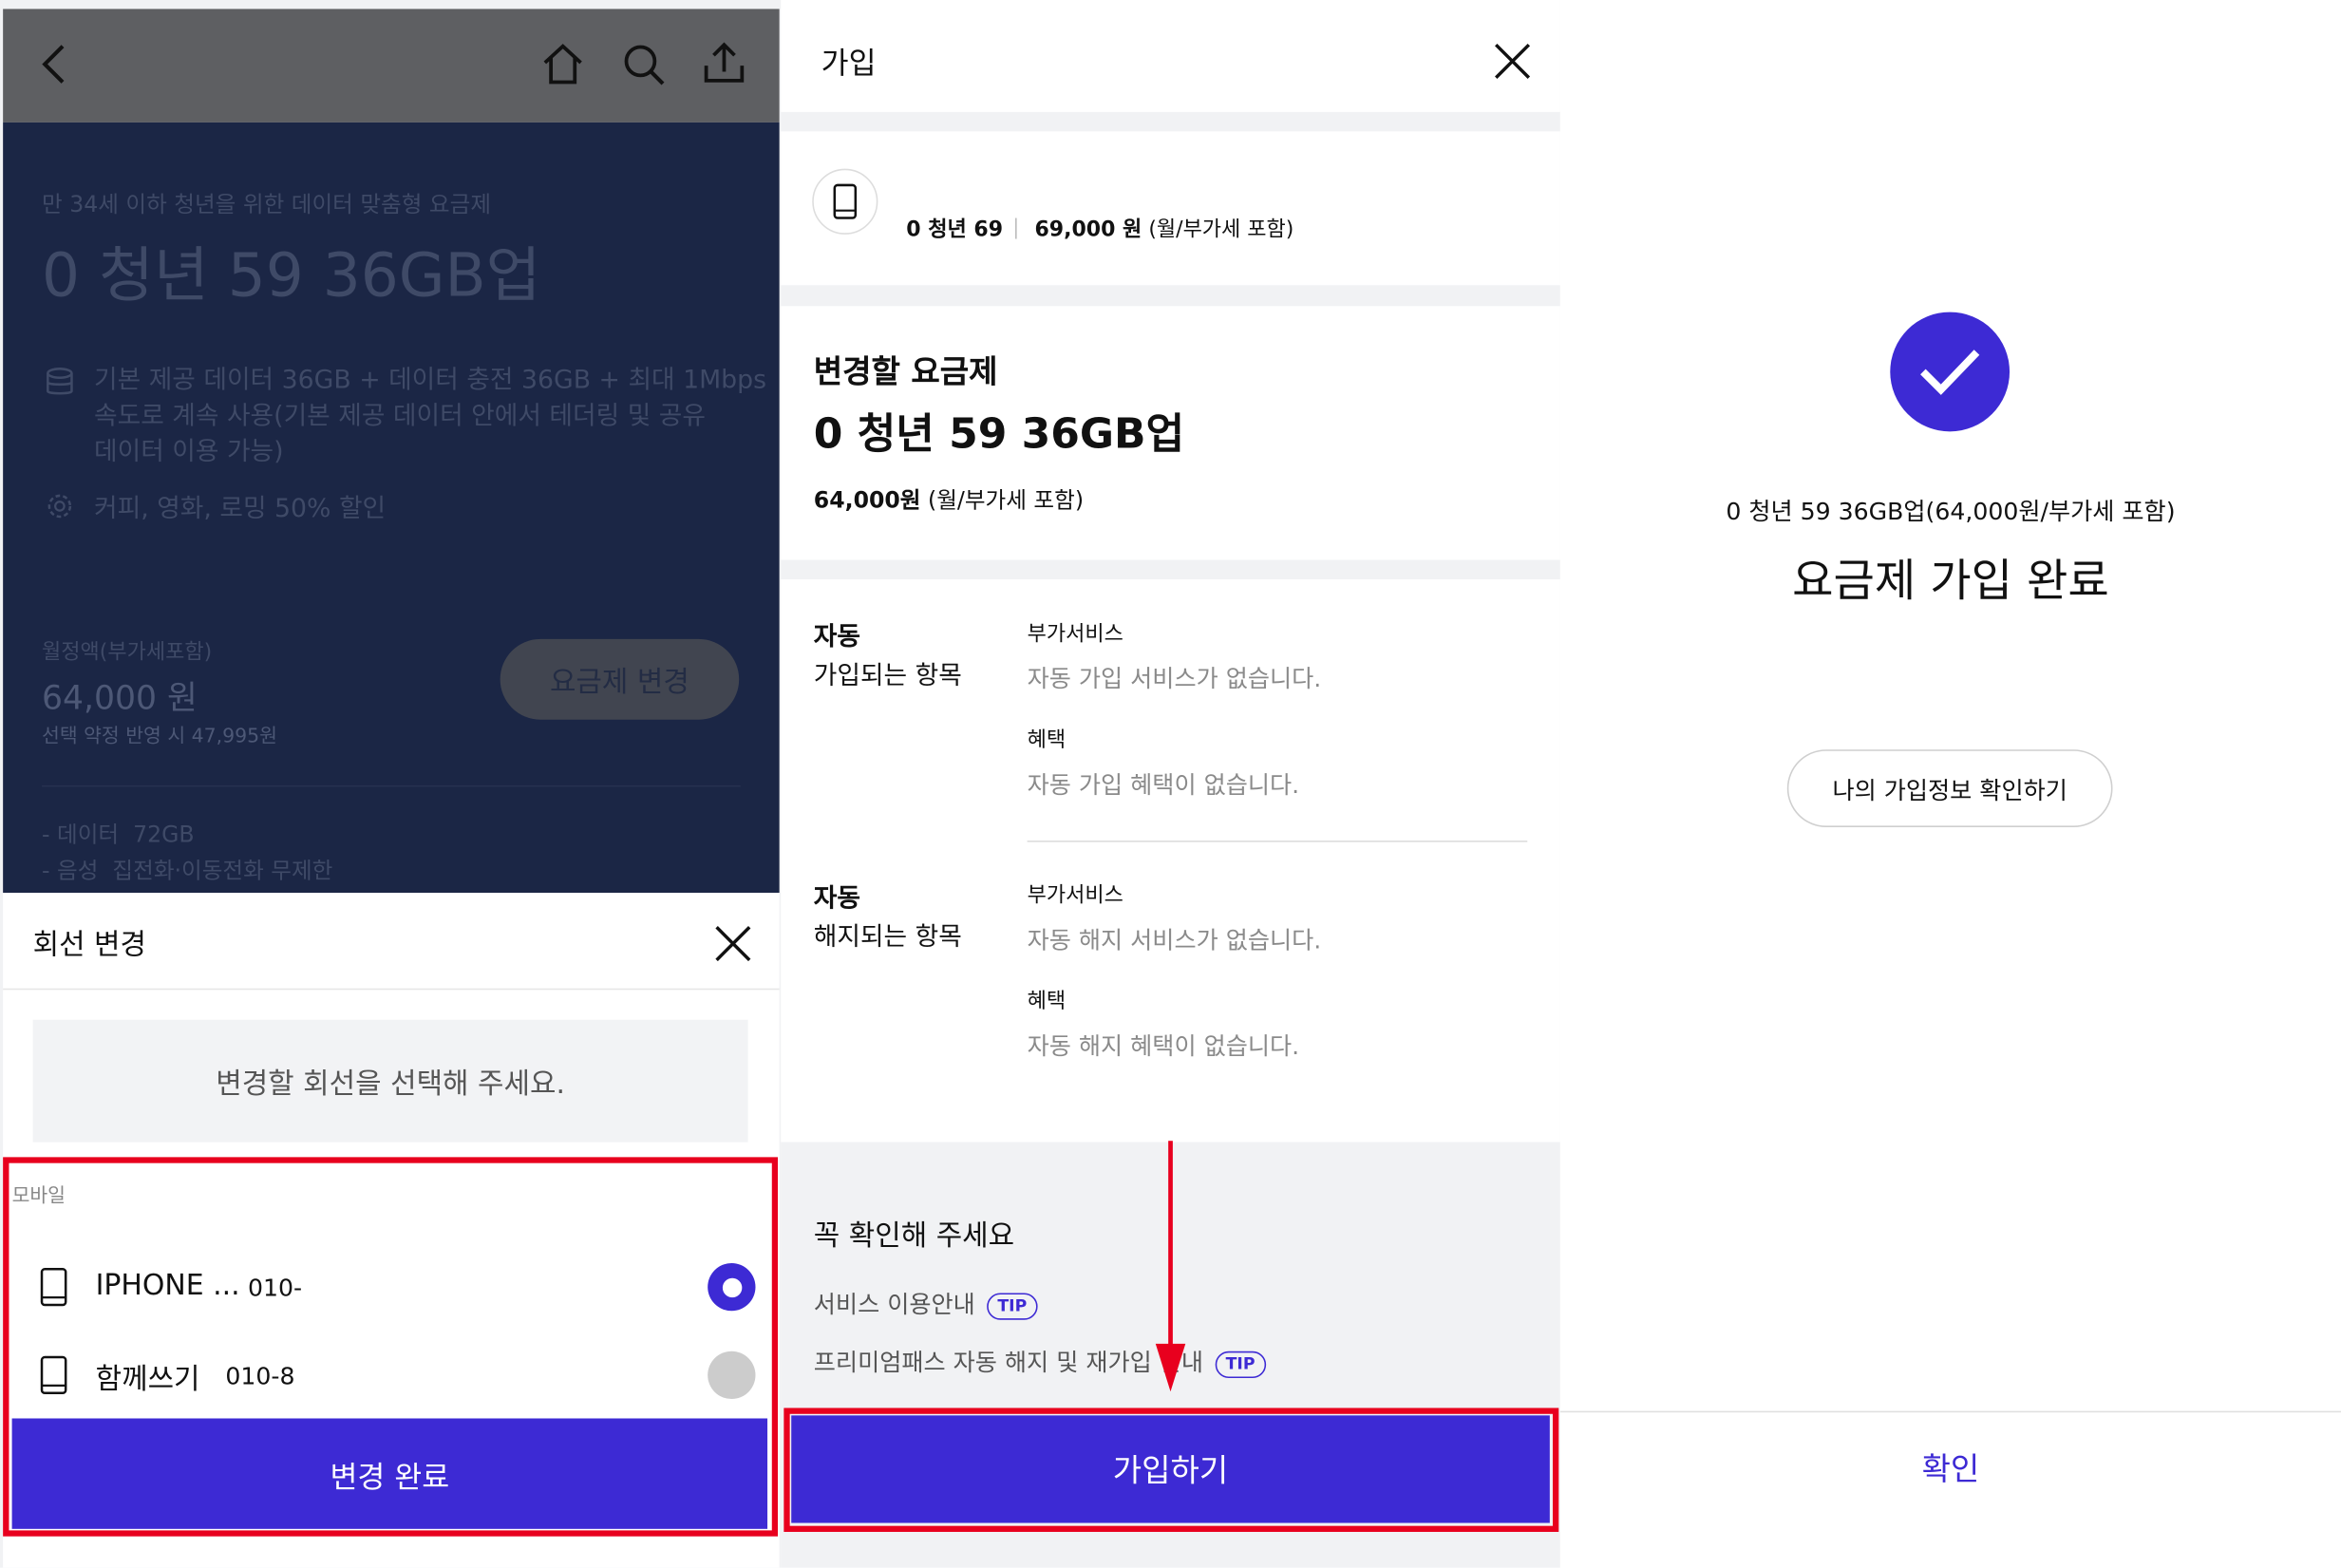 The height and width of the screenshot is (1568, 2341). Describe the element at coordinates (955, 229) in the screenshot. I see `current-plan-name: 0 청년 69` at that location.